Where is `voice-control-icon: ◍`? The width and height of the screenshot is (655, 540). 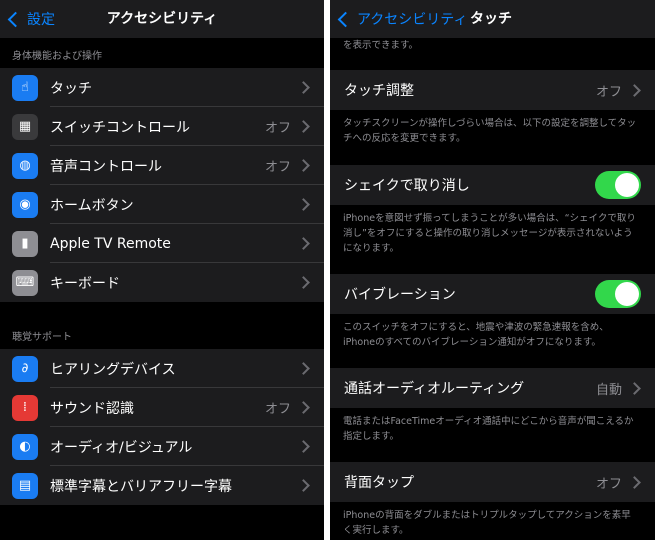
voice-control-icon: ◍ is located at coordinates (25, 165).